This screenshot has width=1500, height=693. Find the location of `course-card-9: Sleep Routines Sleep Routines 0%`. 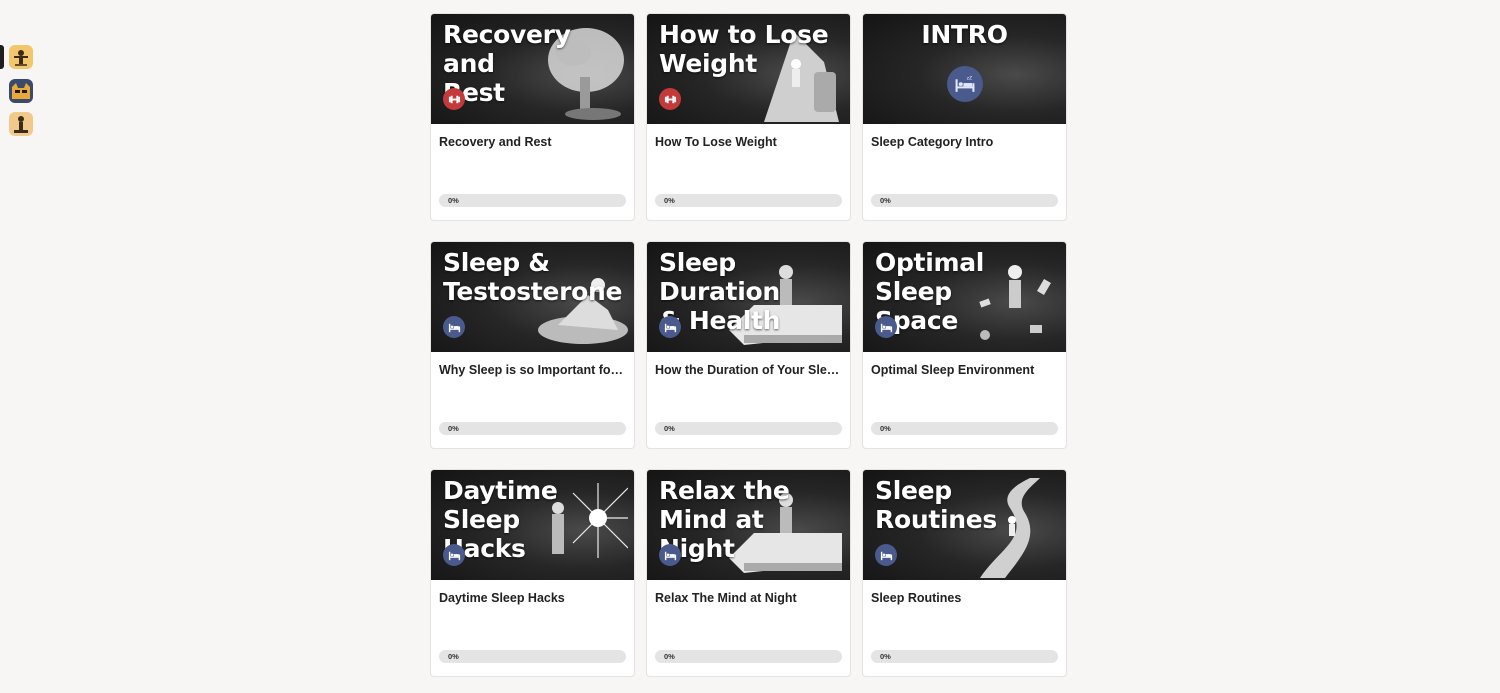

course-card-9: Sleep Routines Sleep Routines 0% is located at coordinates (964, 573).